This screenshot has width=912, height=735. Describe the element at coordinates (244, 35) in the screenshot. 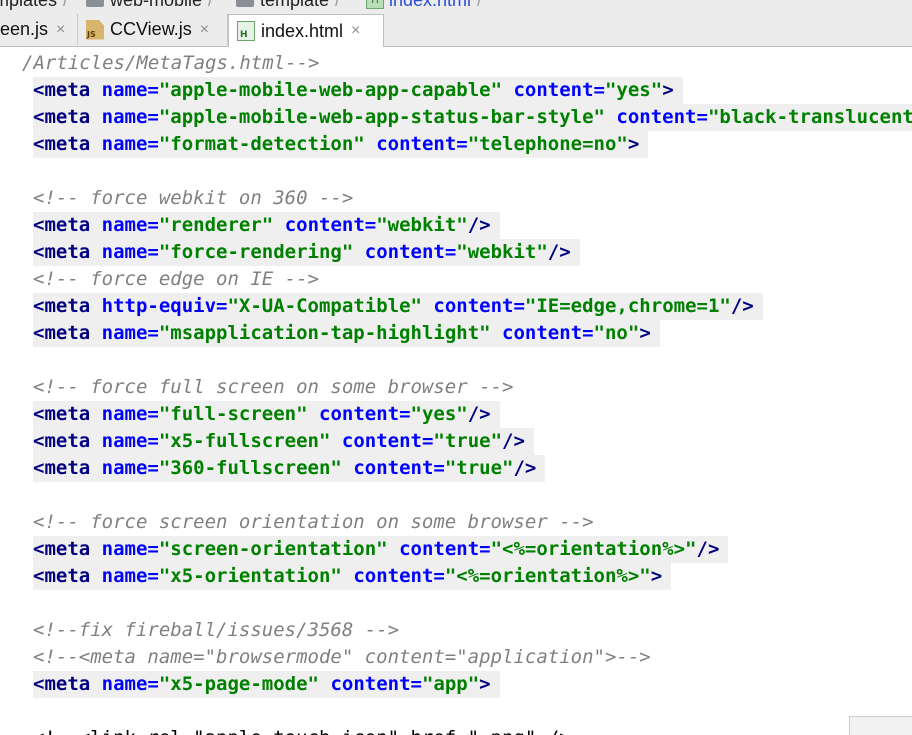

I see `html-icon-label: H` at that location.